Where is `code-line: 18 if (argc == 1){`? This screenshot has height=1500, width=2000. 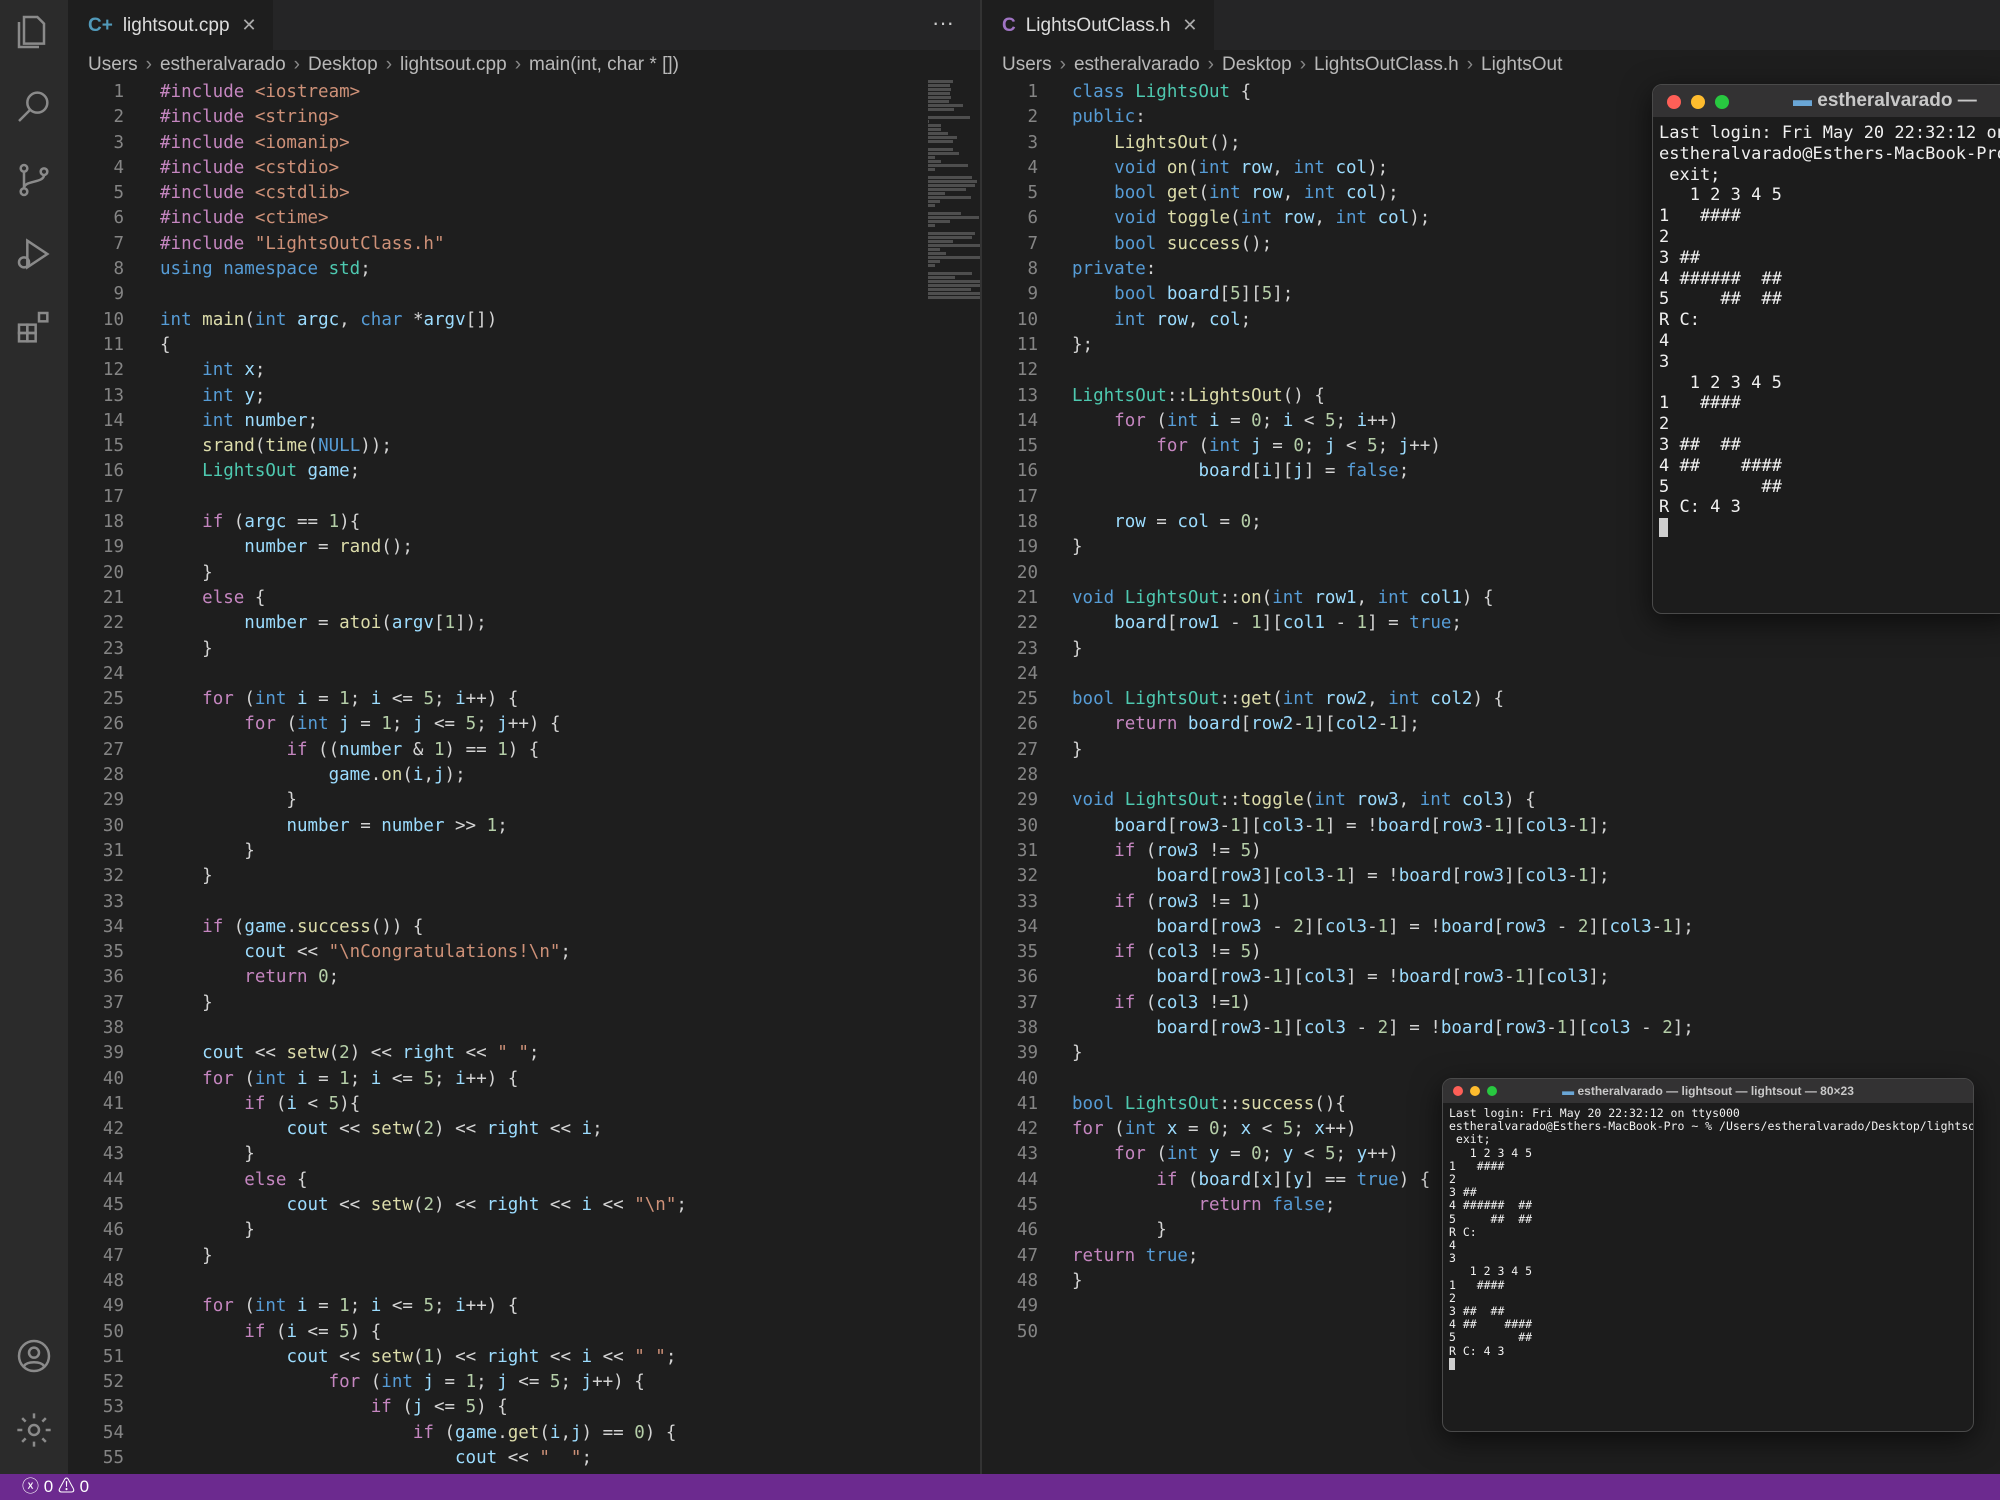
code-line: 18 if (argc == 1){ is located at coordinates (524, 522).